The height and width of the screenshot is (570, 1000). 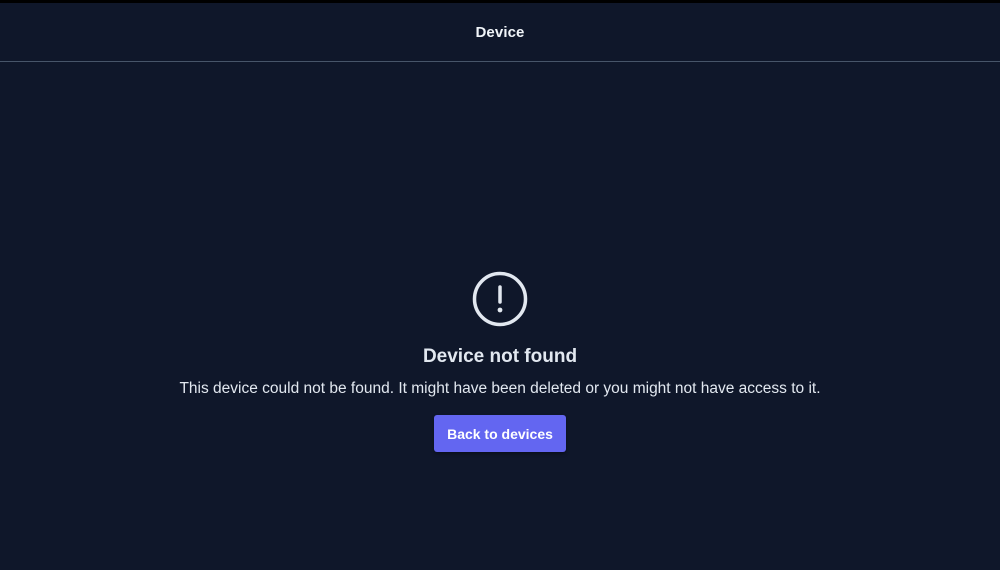 I want to click on error-title: Device not found, so click(x=500, y=356).